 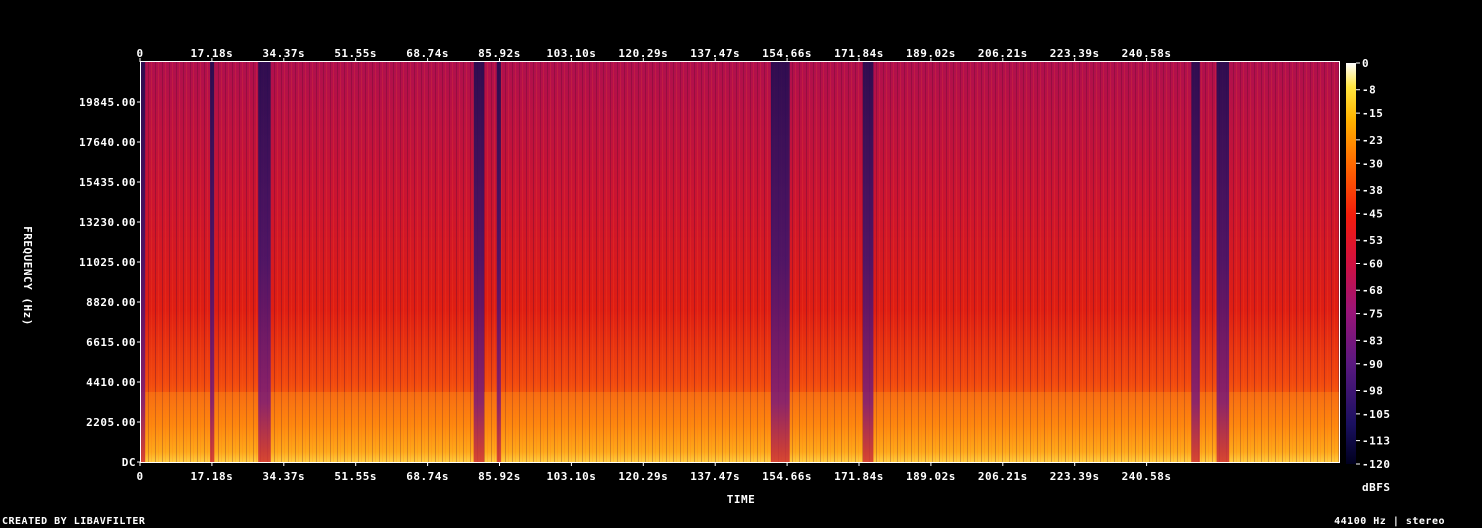 What do you see at coordinates (1372, 163) in the screenshot?
I see `colorbar-tick-label: -30` at bounding box center [1372, 163].